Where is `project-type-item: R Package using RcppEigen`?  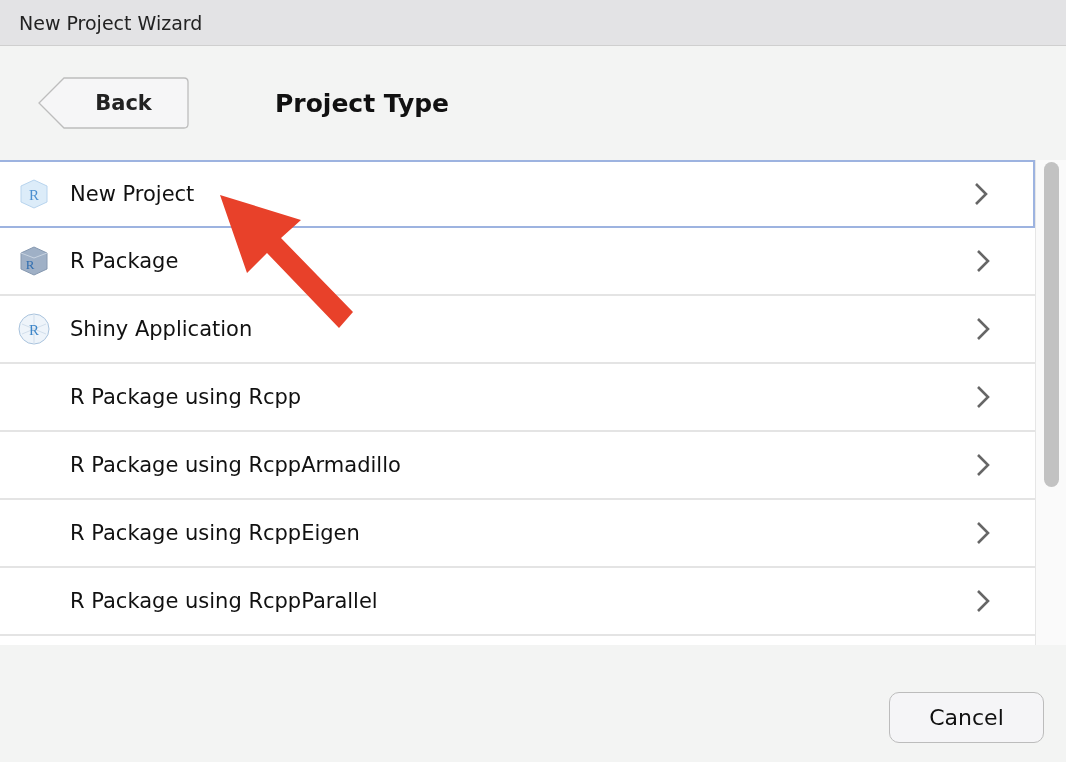 project-type-item: R Package using RcppEigen is located at coordinates (517, 534).